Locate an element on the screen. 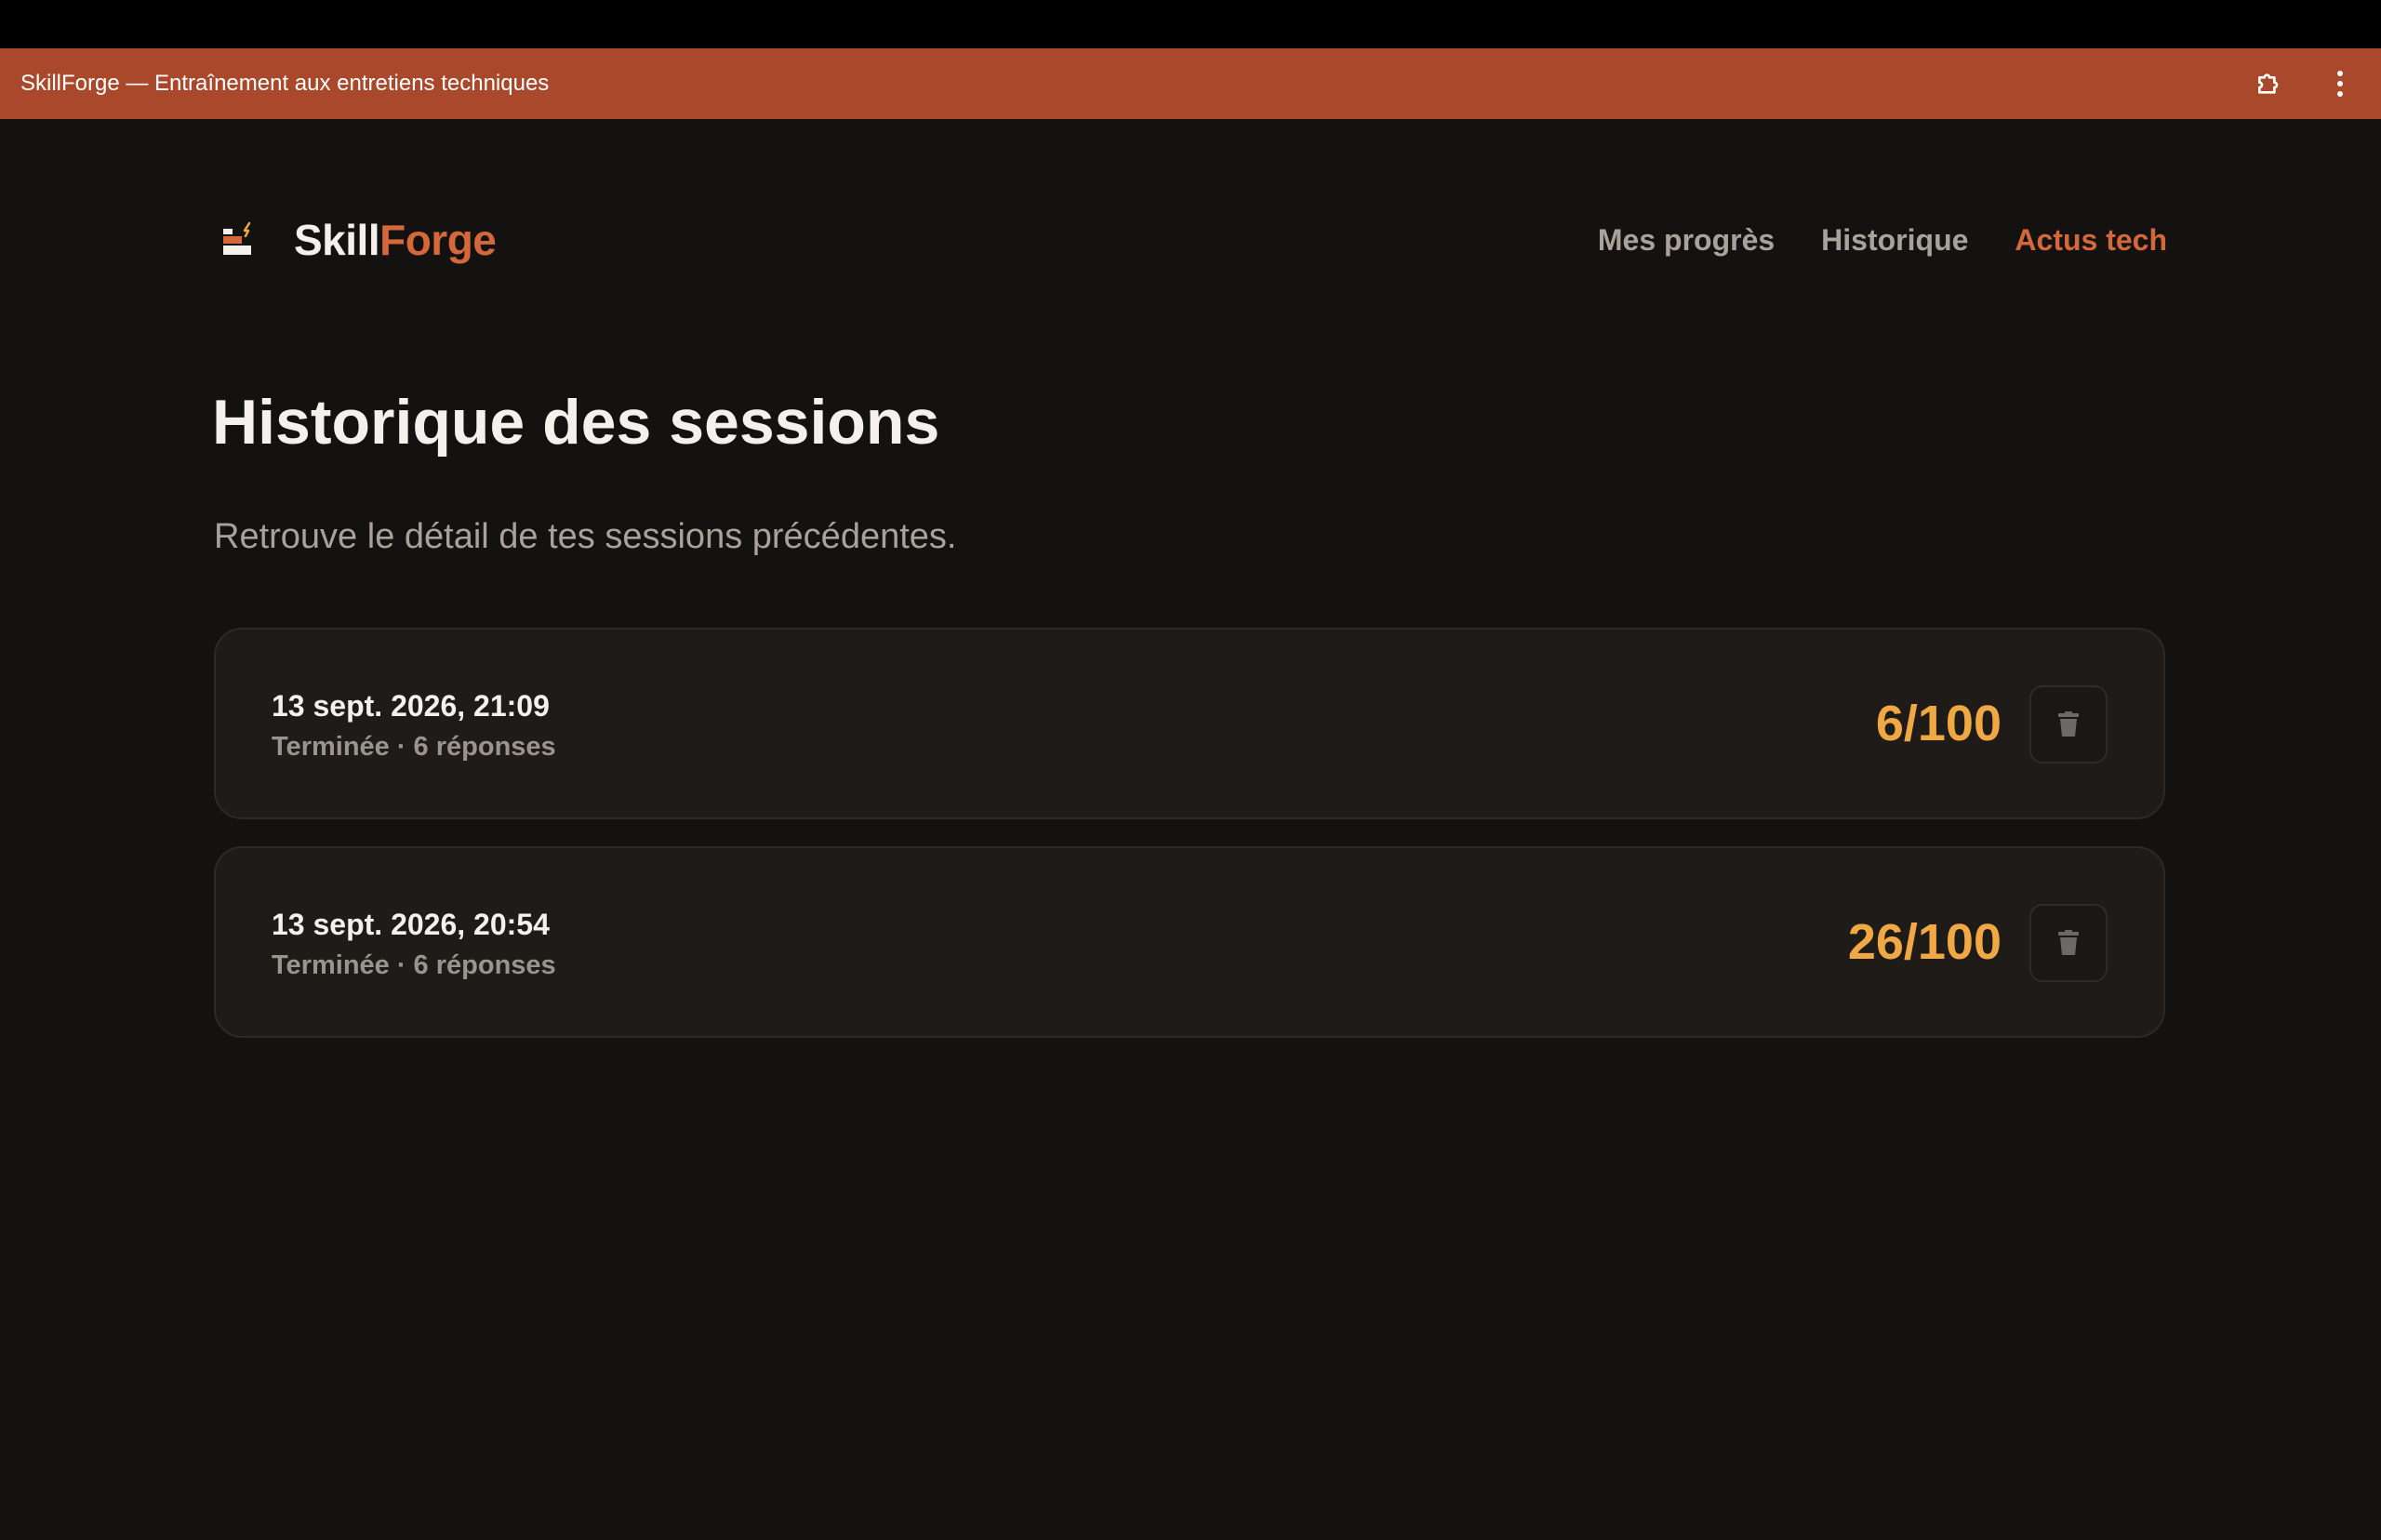 The height and width of the screenshot is (1540, 2381). screen-top-bar is located at coordinates (1190, 24).